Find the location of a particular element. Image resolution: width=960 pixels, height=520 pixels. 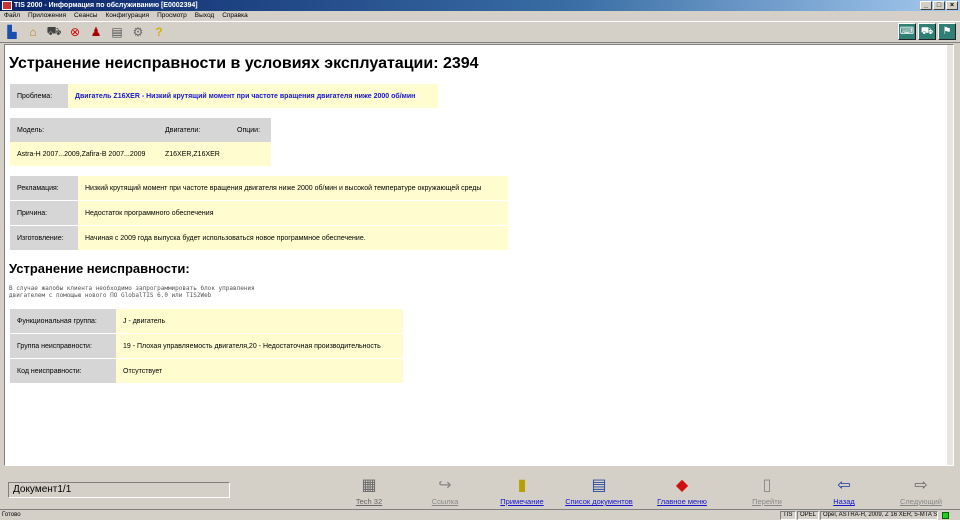

tech2-icon: ⌨ is located at coordinates (907, 31).